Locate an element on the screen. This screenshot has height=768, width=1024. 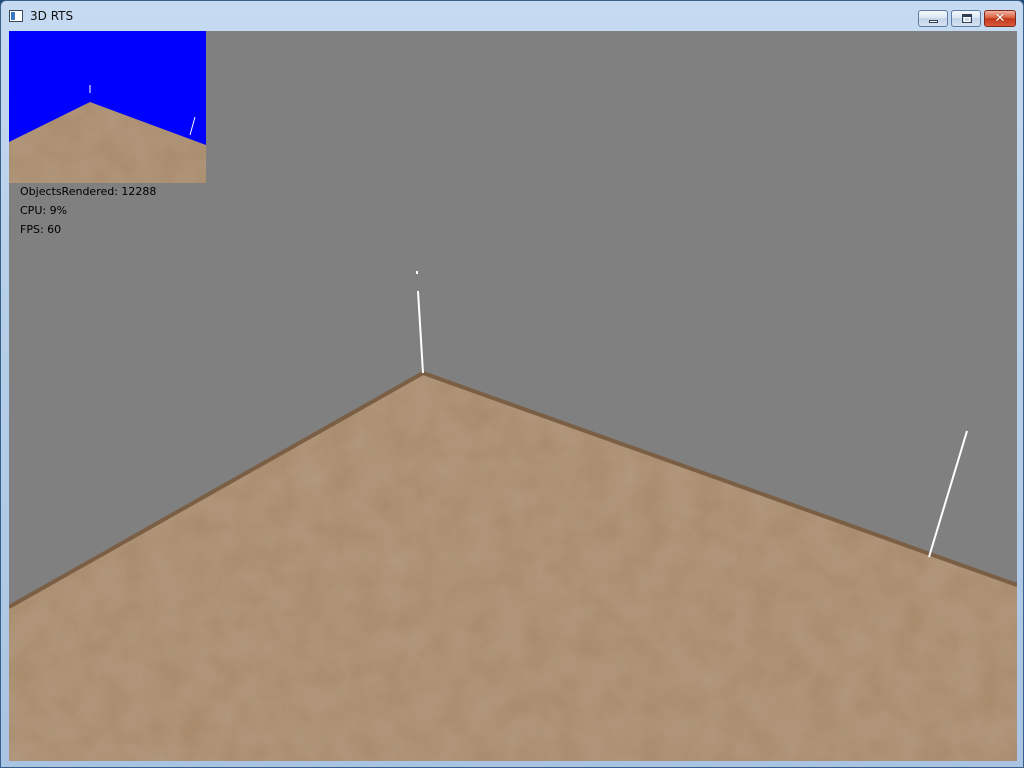
maximize-icon is located at coordinates (967, 18).